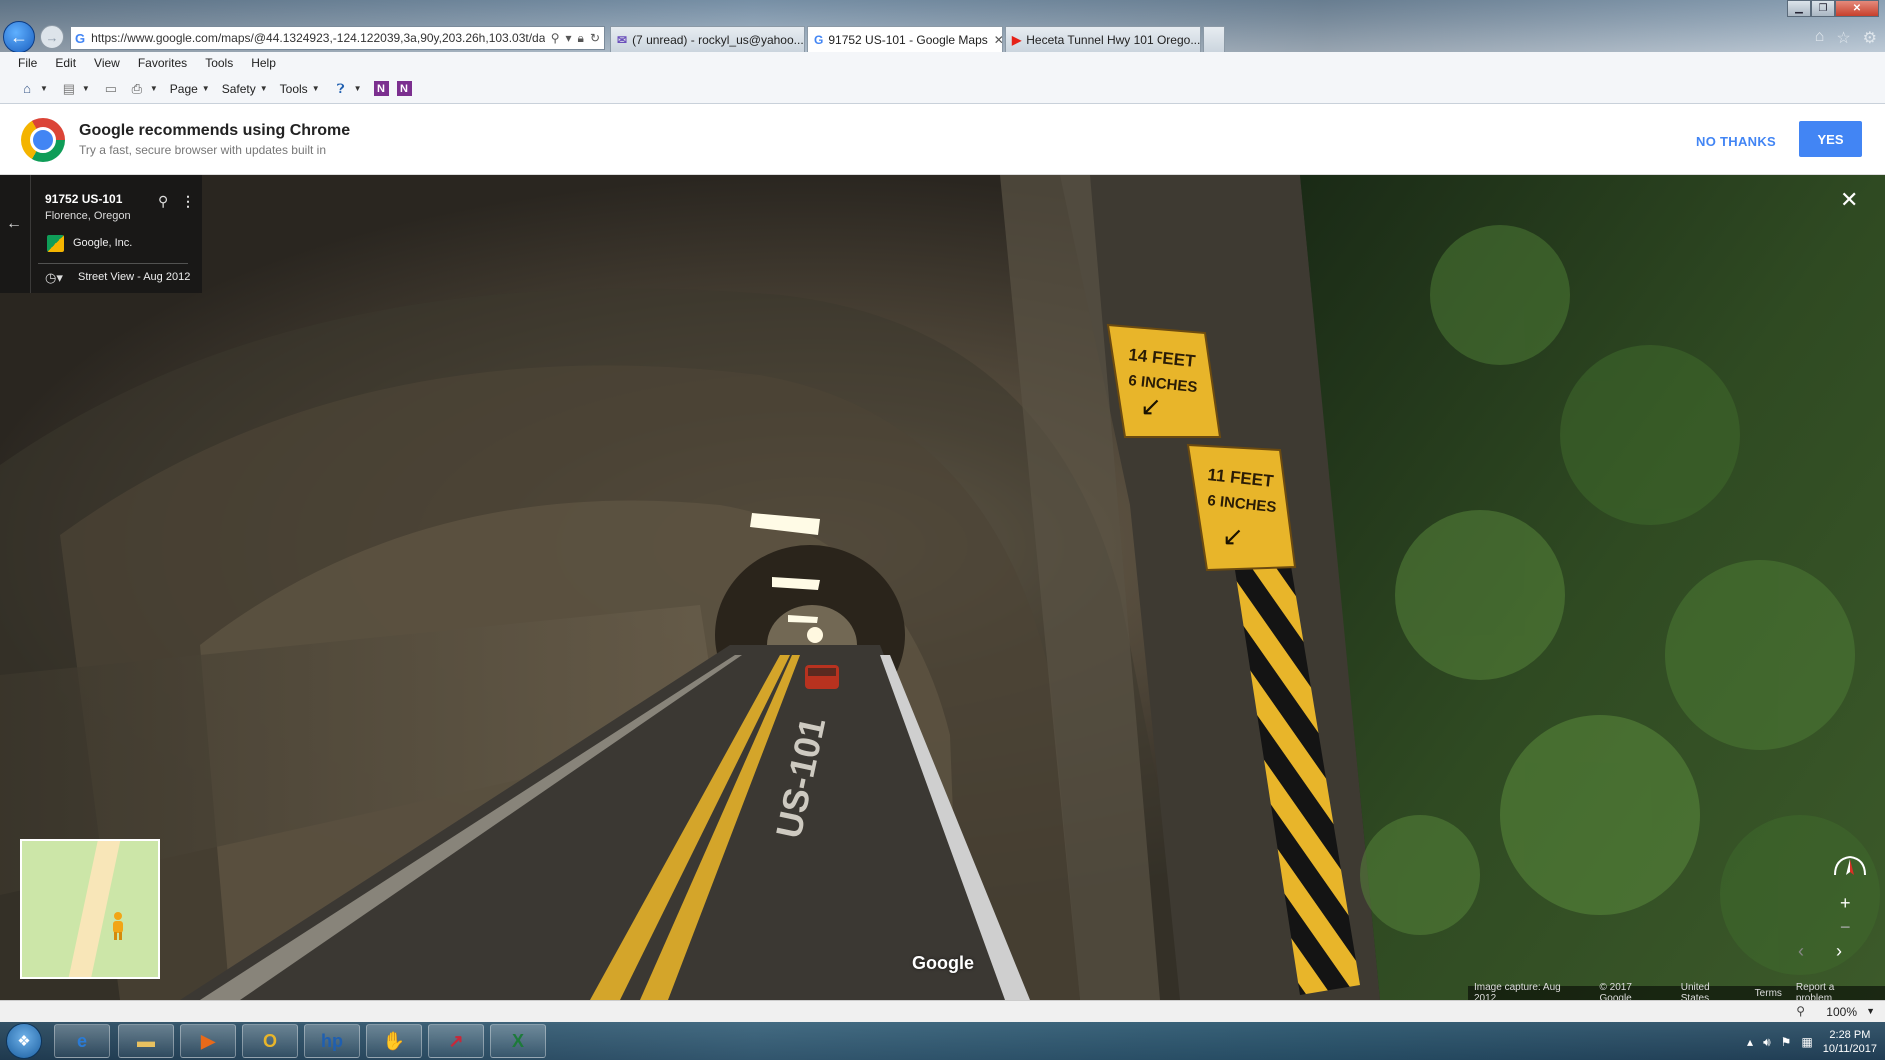  I want to click on safety-menu: Safety, so click(239, 89).